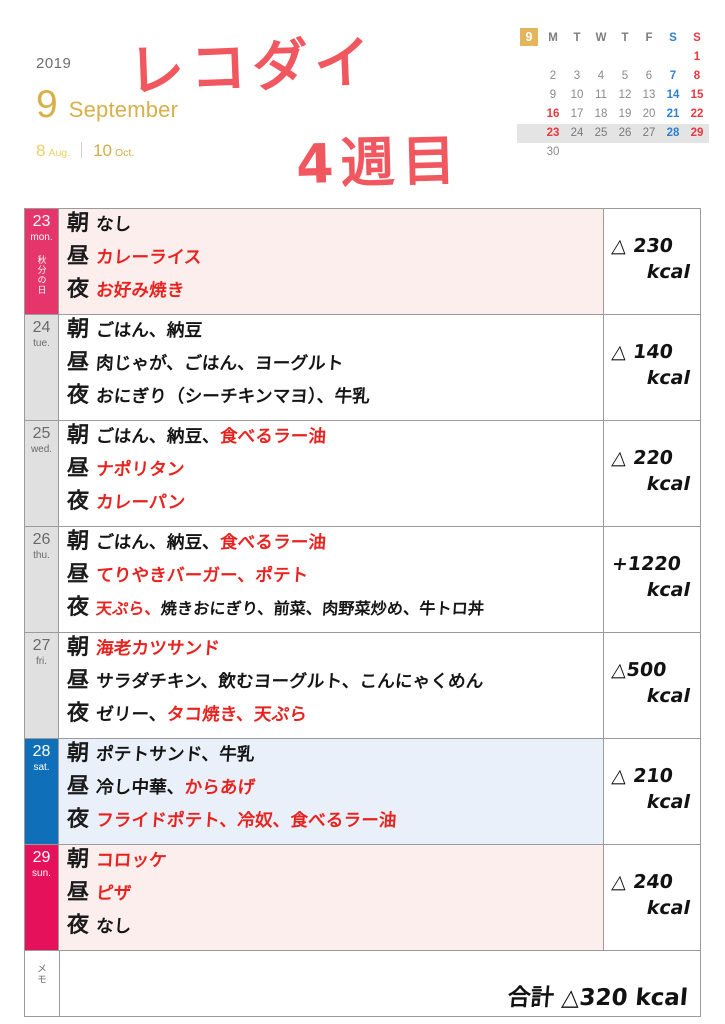  Describe the element at coordinates (577, 76) in the screenshot. I see `mini-calendar-day-3: 3` at that location.